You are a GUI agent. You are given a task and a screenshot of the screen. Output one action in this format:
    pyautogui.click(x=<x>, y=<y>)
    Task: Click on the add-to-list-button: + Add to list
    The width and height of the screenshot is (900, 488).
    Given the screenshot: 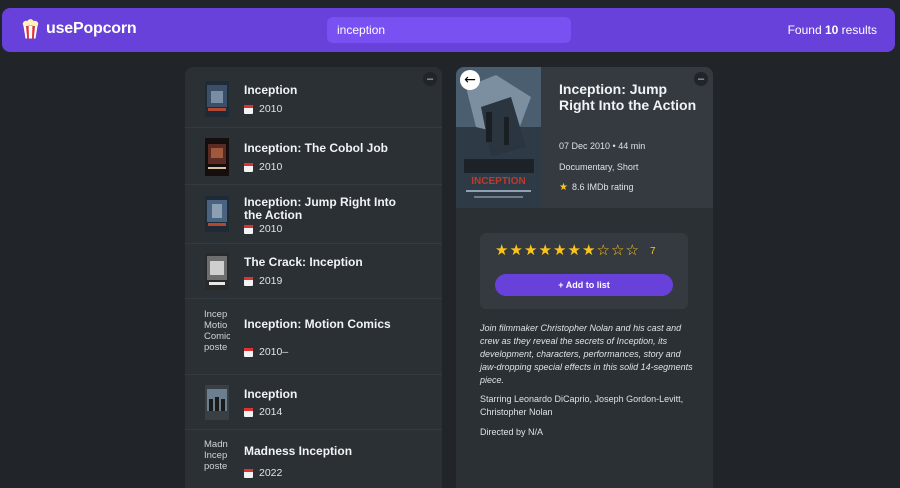 What is the action you would take?
    pyautogui.click(x=584, y=285)
    